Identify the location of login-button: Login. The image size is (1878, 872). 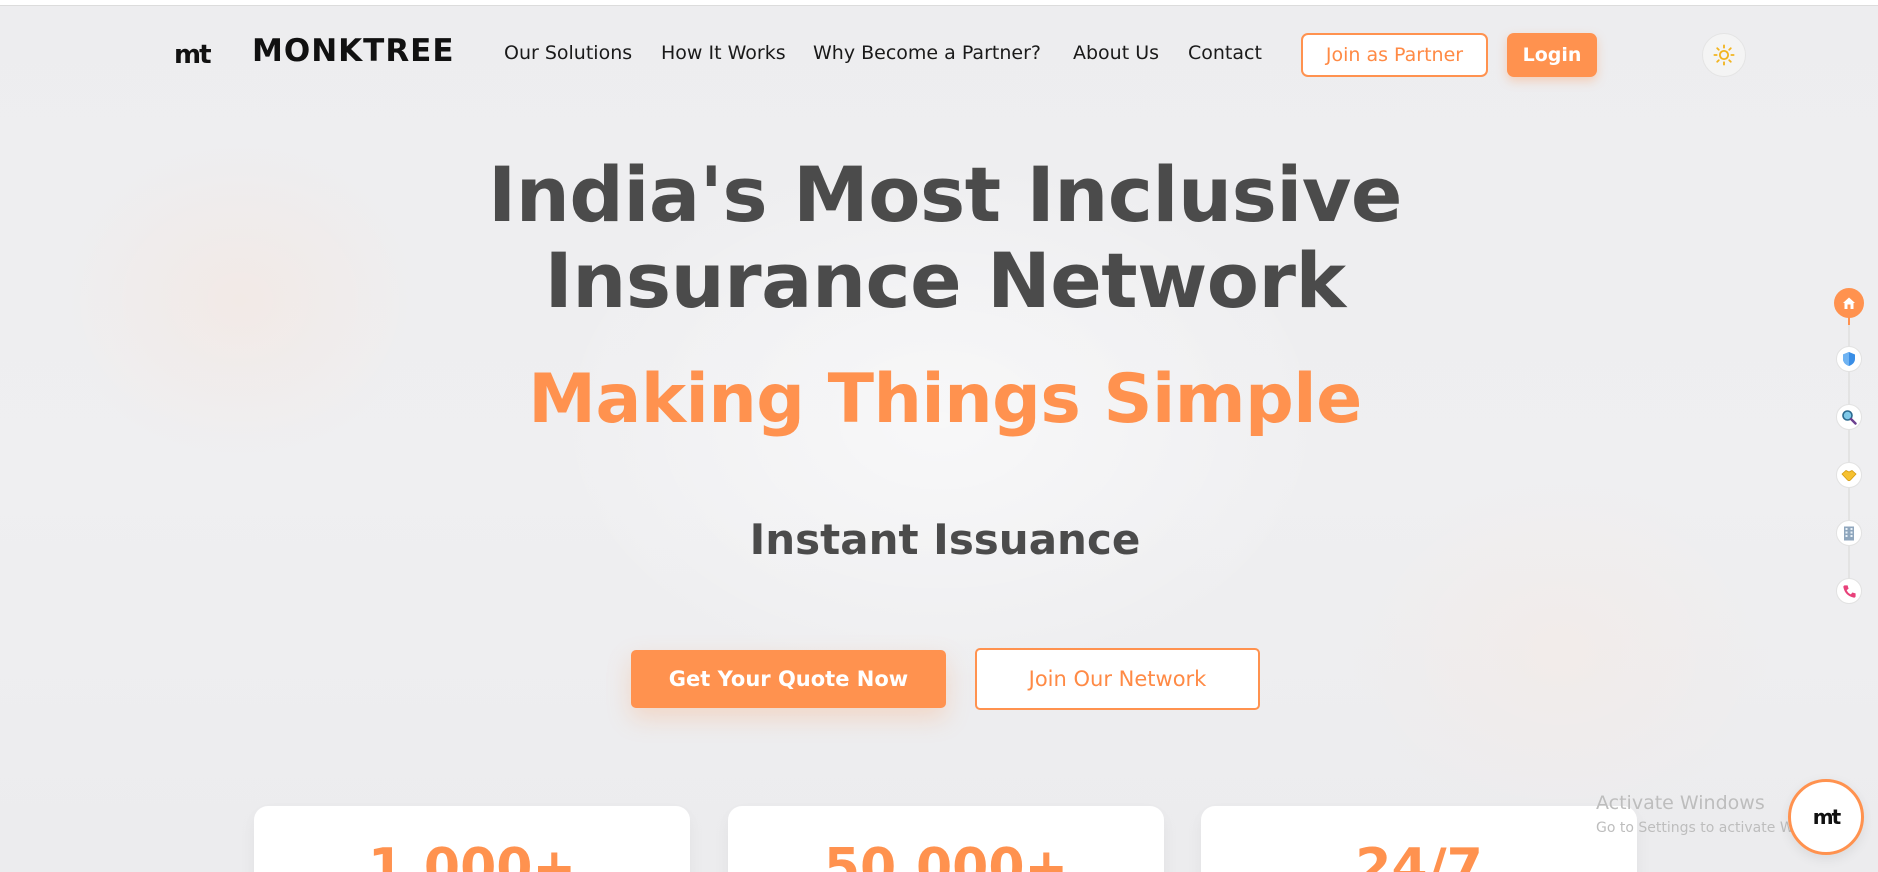
(1552, 55).